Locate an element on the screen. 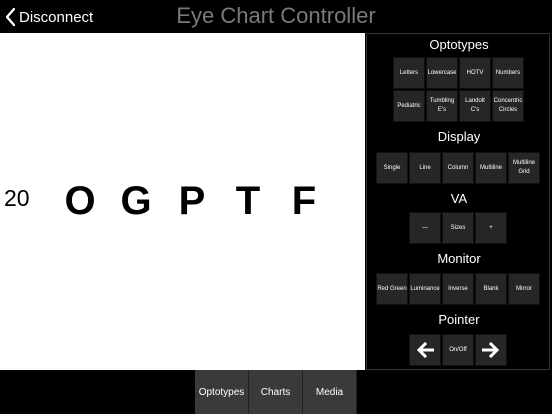 The width and height of the screenshot is (552, 414). button-label-line: Multiline is located at coordinates (523, 163).